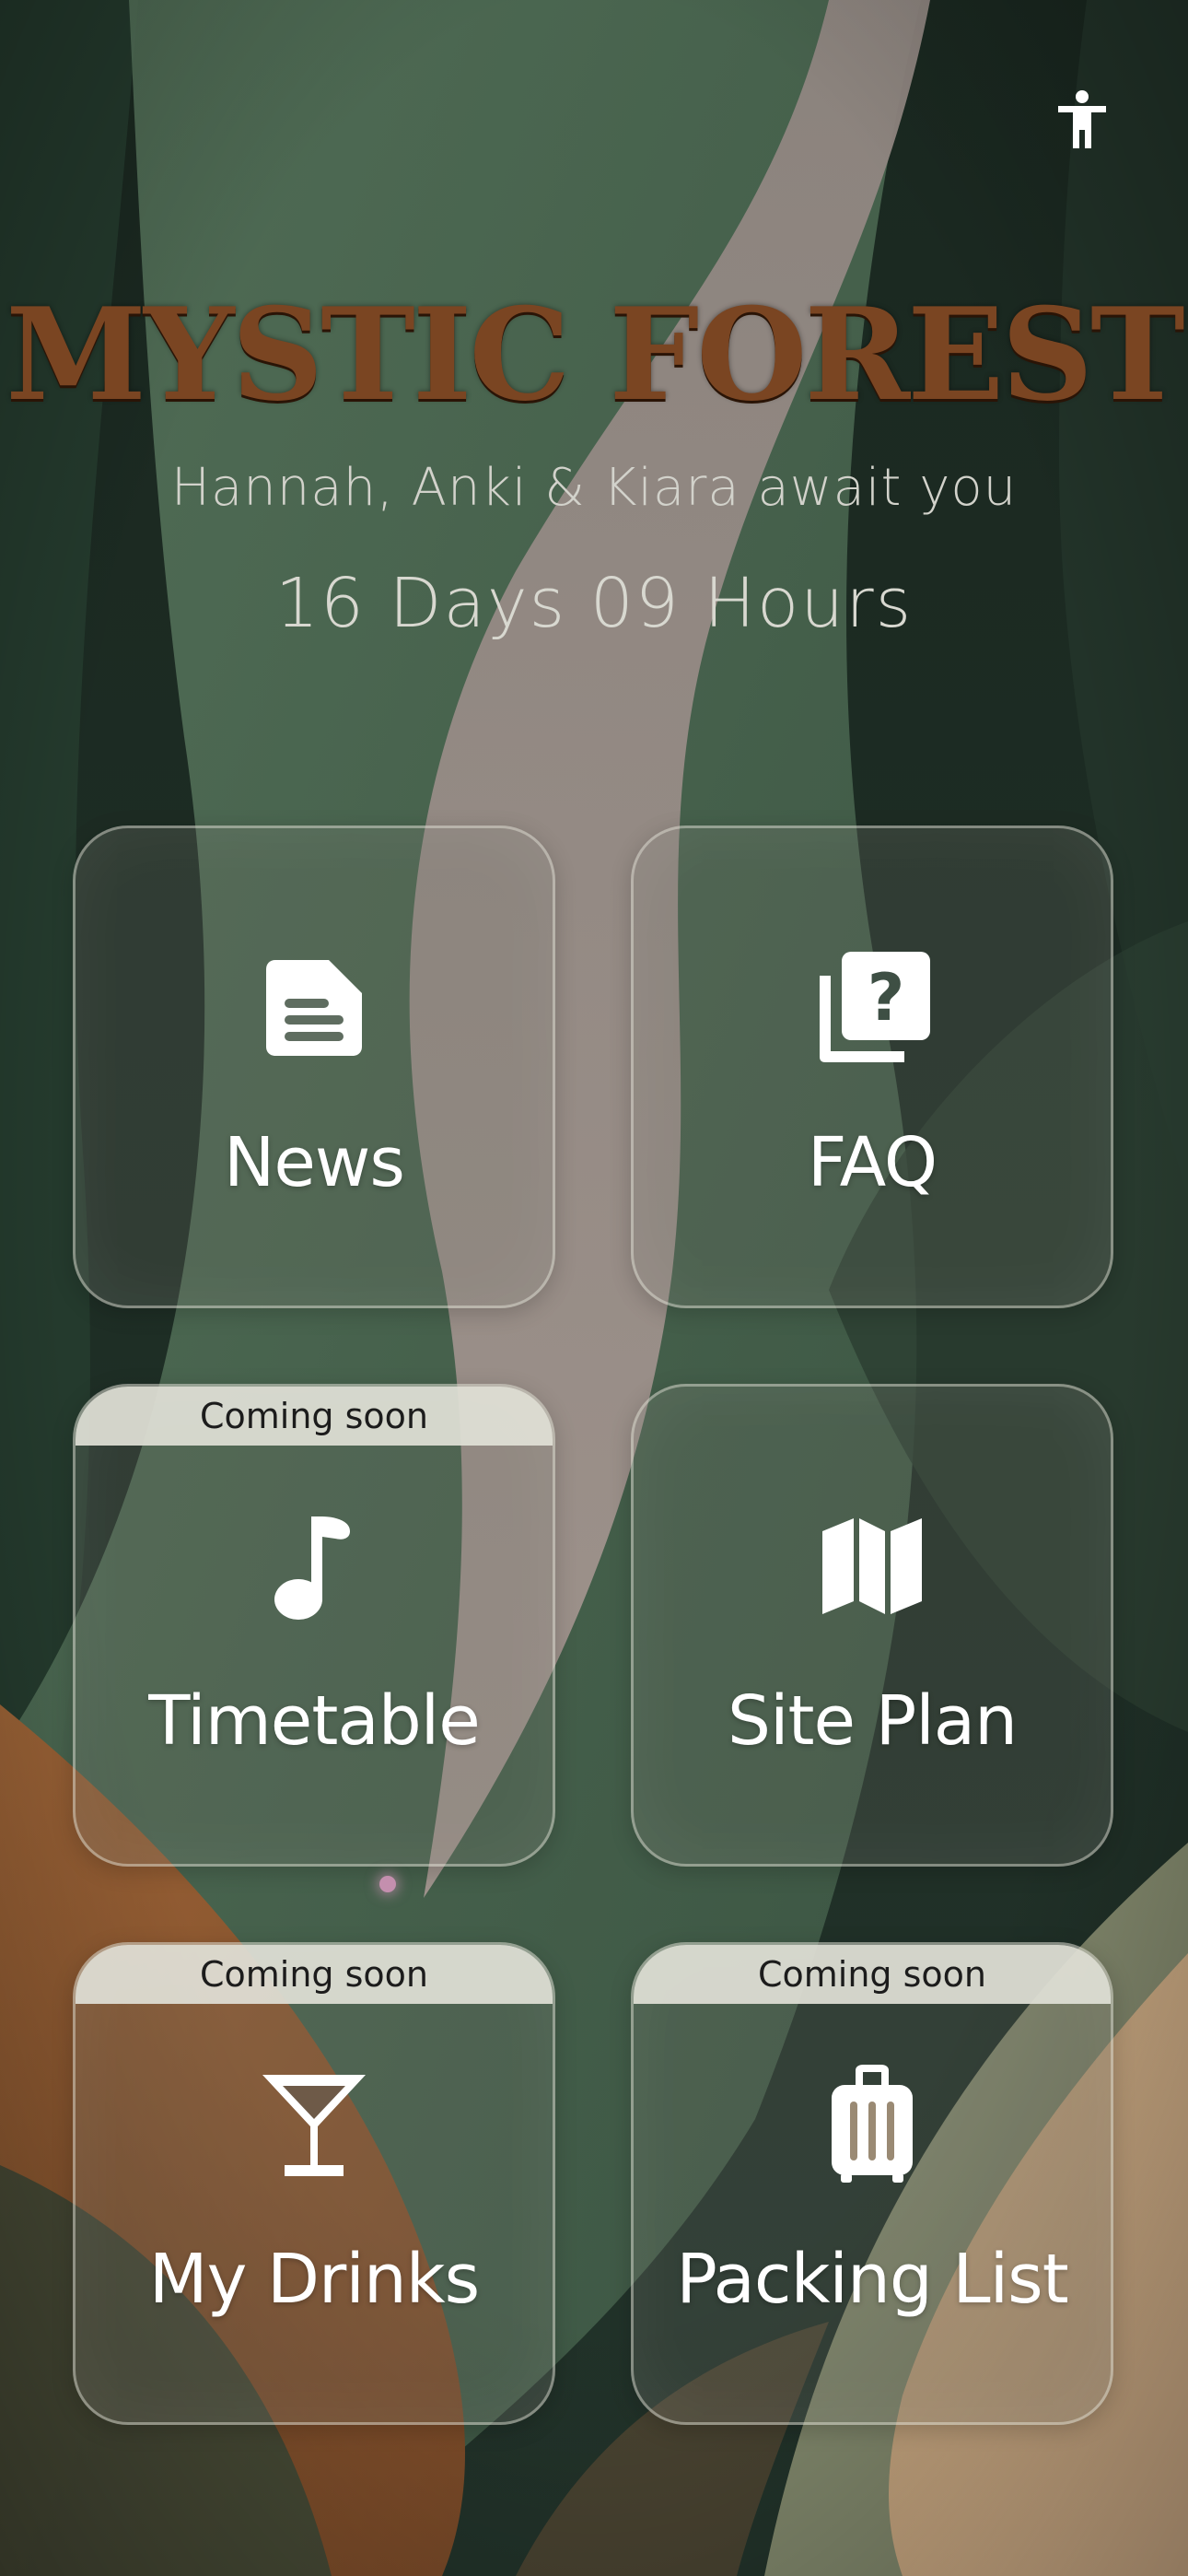 This screenshot has width=1188, height=2576. What do you see at coordinates (872, 2279) in the screenshot?
I see `tile-packing-list-label: Packing List` at bounding box center [872, 2279].